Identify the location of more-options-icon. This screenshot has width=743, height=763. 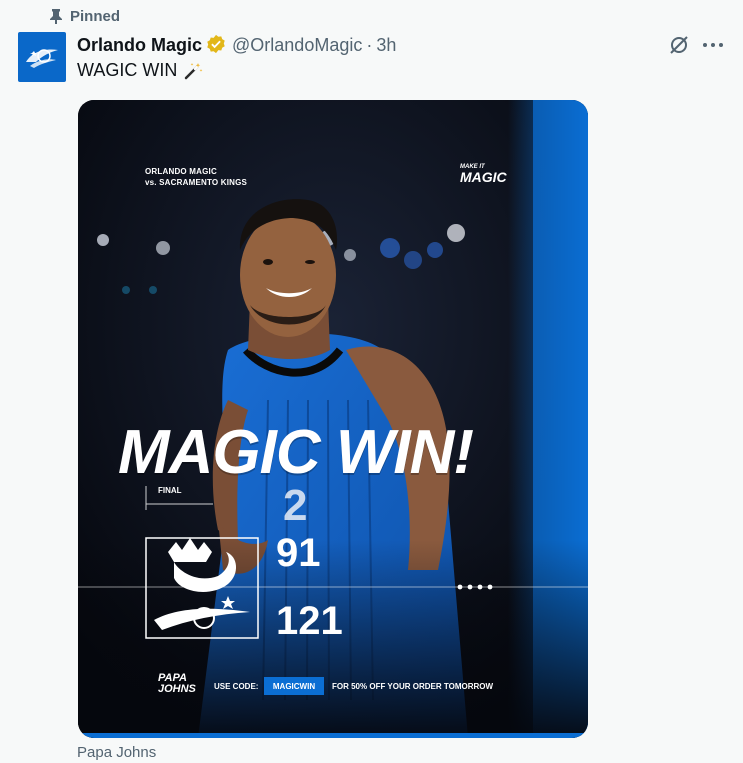
(713, 45).